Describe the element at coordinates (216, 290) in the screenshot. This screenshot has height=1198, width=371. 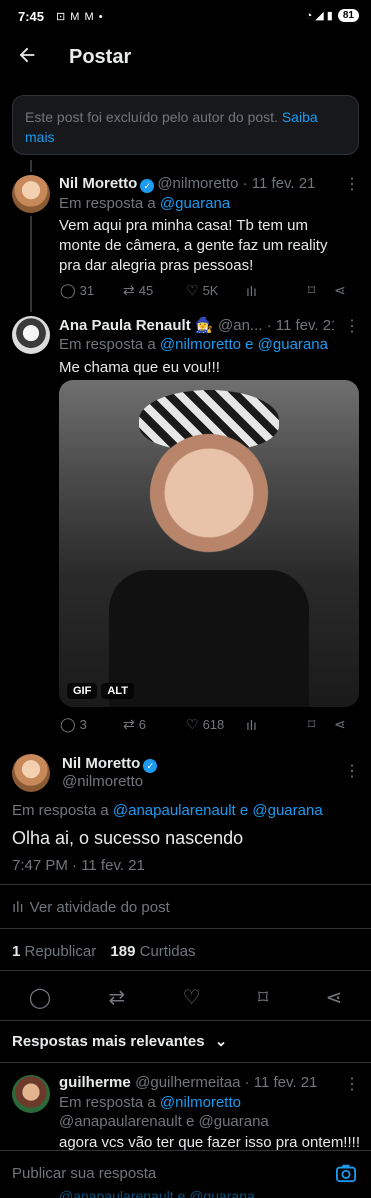
I see `like-button: ♡ 5K` at that location.